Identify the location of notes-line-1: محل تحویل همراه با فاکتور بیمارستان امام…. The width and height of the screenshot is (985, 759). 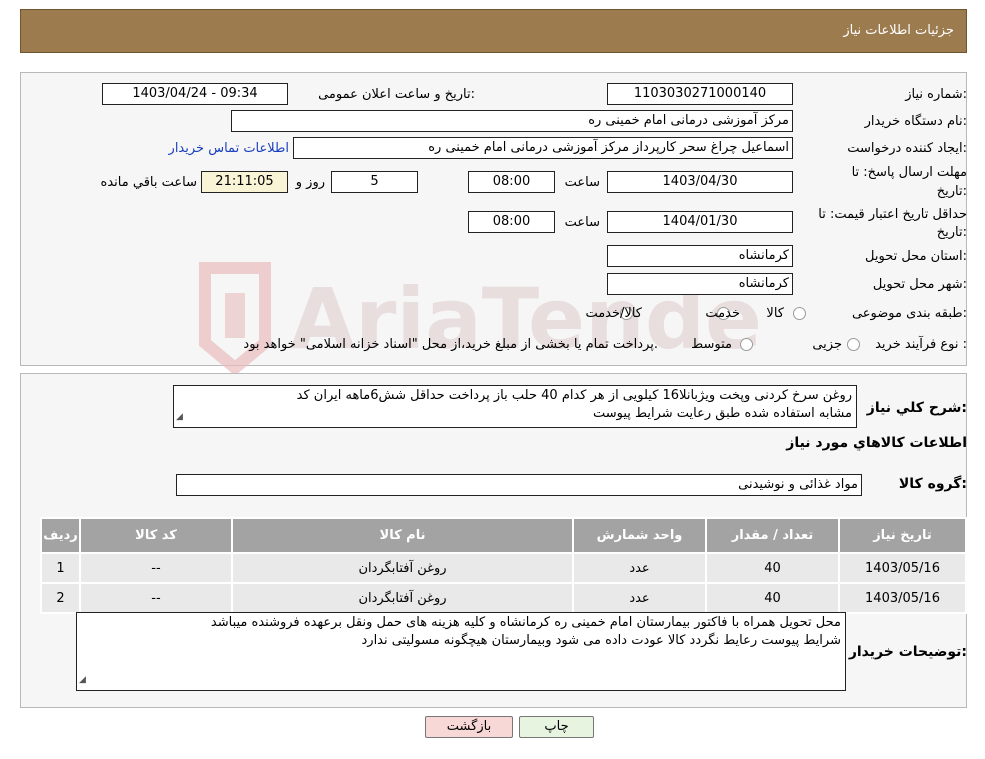
(525, 622).